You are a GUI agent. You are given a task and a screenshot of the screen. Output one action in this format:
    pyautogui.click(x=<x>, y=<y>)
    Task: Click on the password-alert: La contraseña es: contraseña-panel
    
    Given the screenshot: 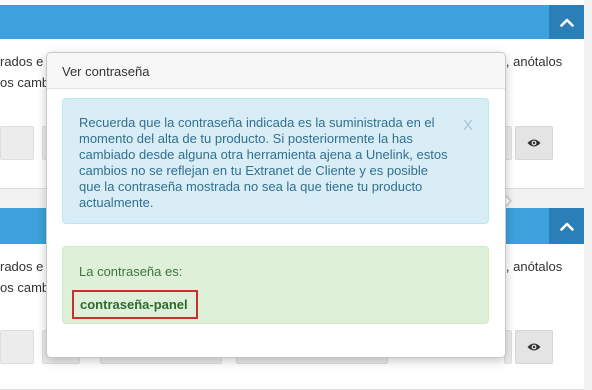 What is the action you would take?
    pyautogui.click(x=275, y=285)
    